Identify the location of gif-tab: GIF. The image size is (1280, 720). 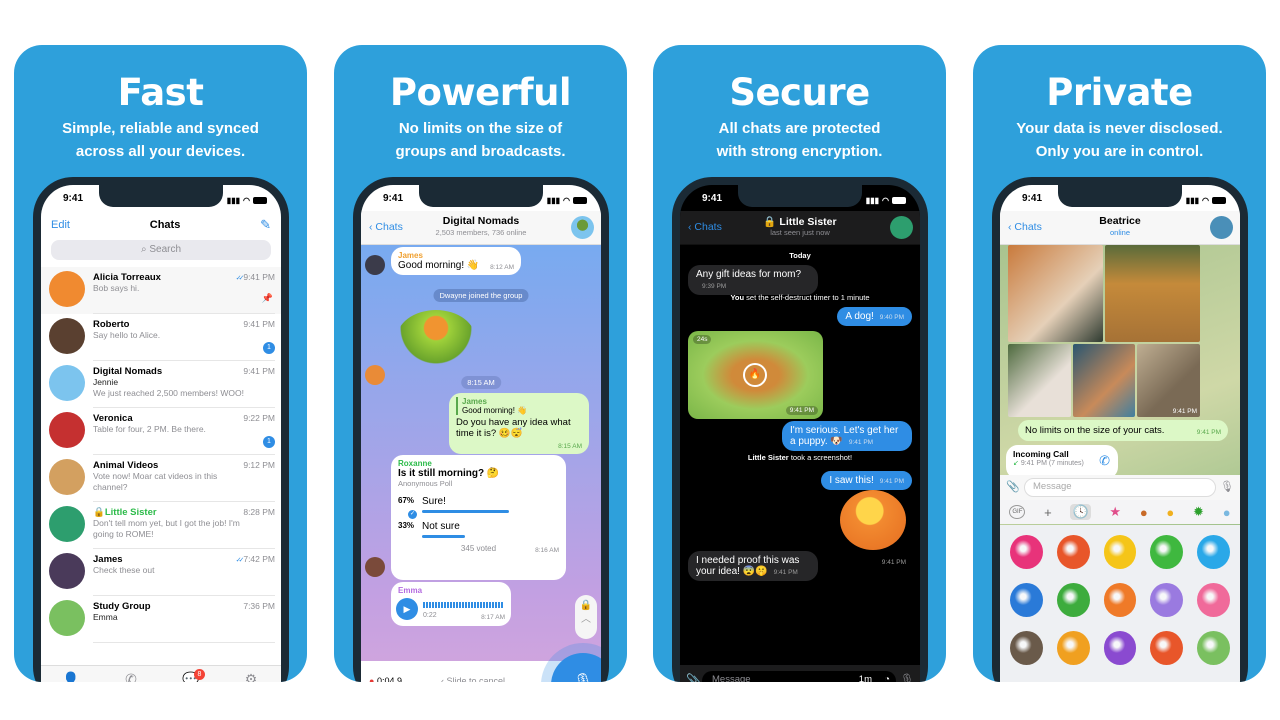
(1017, 512).